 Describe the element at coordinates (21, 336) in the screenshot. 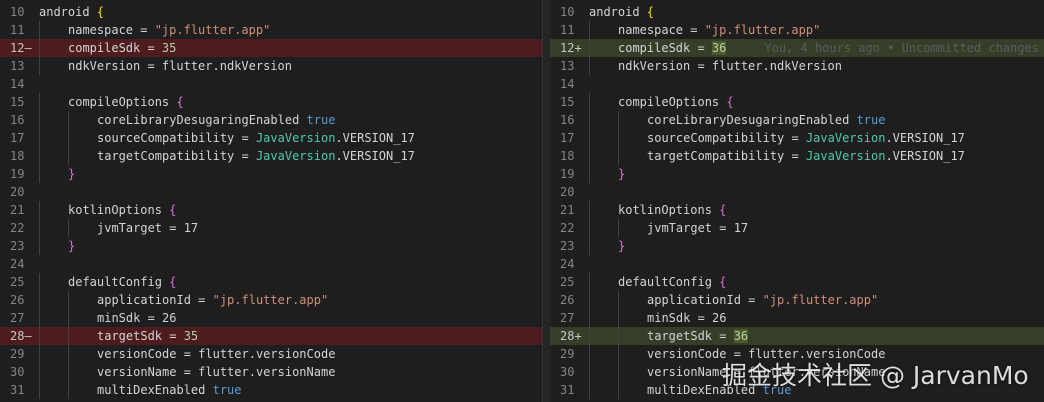

I see `line-number: 28—` at that location.